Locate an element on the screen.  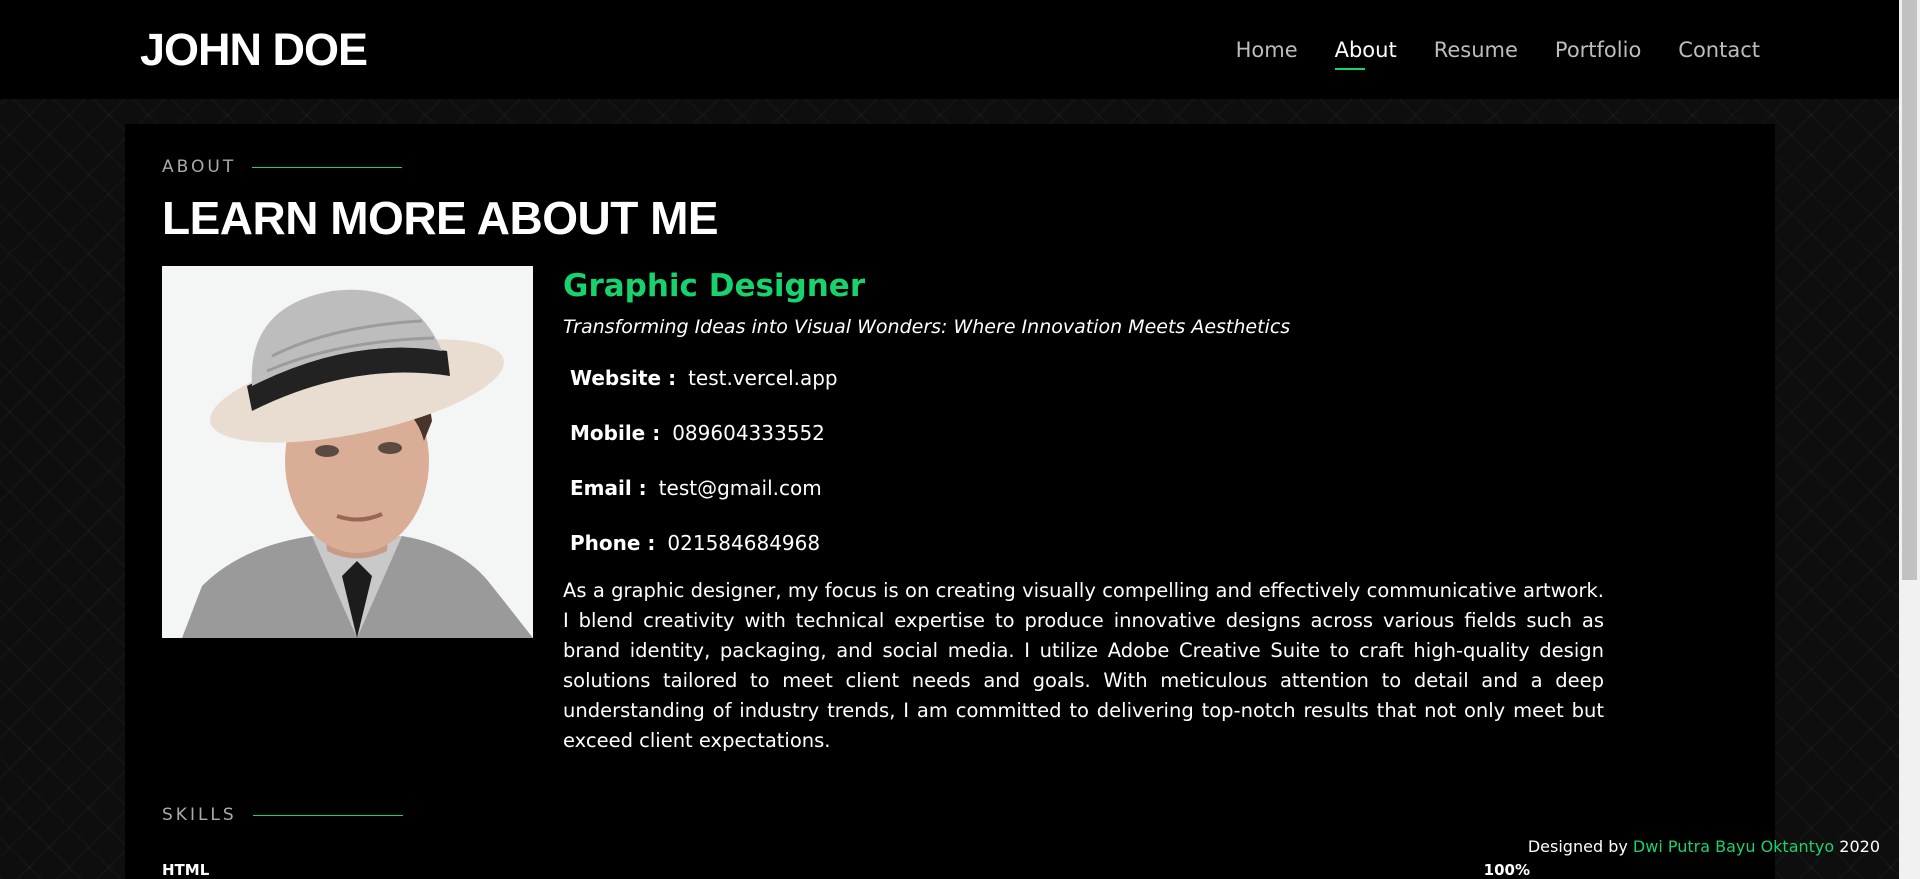
skill-name: HTML is located at coordinates (186, 870).